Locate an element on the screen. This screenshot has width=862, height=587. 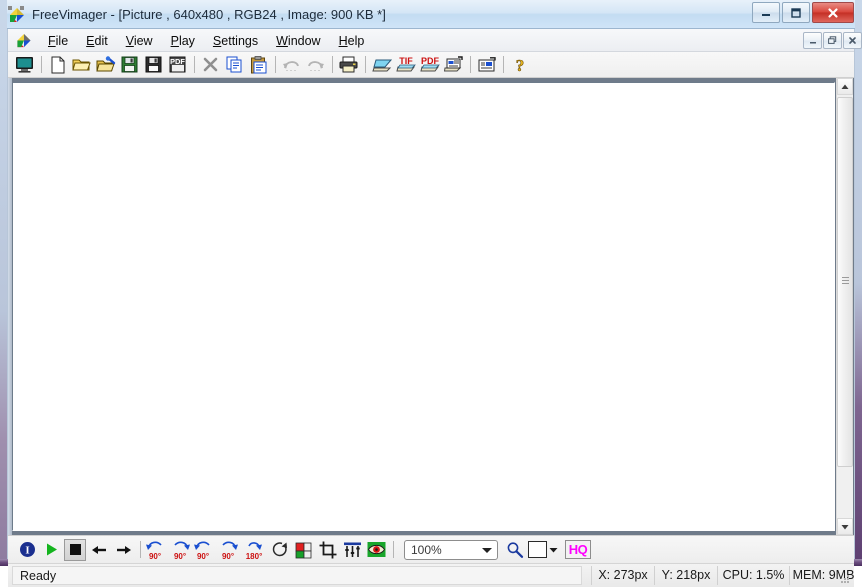
free-rotate-icon is located at coordinates (280, 550).